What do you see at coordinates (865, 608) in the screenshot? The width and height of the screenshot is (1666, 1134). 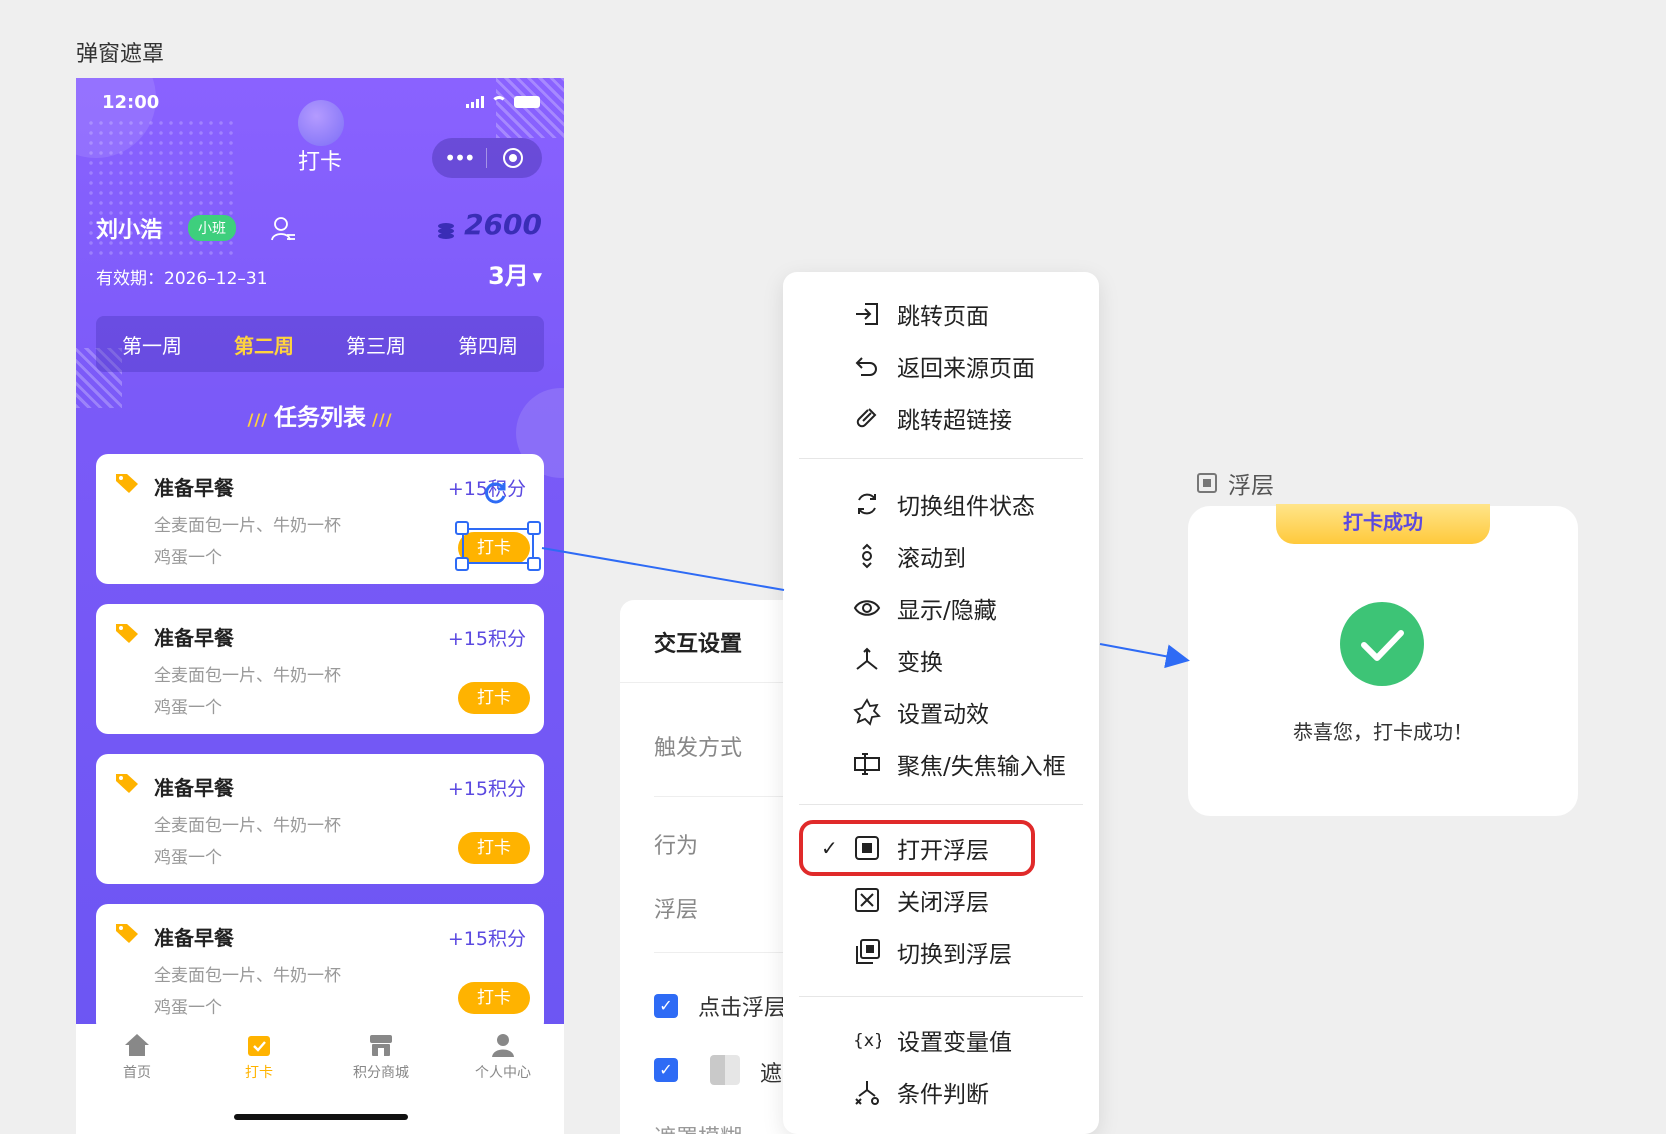 I see `connector-lines` at bounding box center [865, 608].